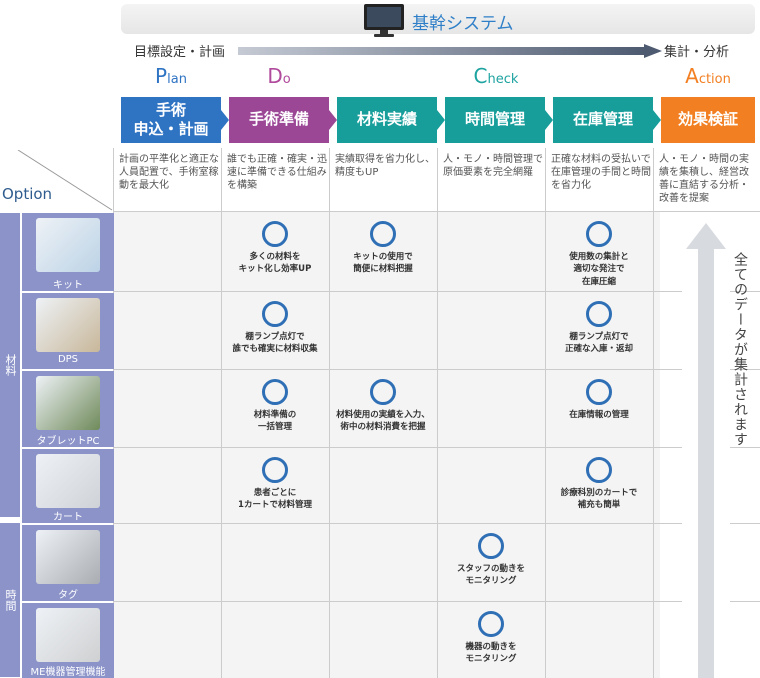  Describe the element at coordinates (161, 76) in the screenshot. I see `phase-initial: P` at that location.